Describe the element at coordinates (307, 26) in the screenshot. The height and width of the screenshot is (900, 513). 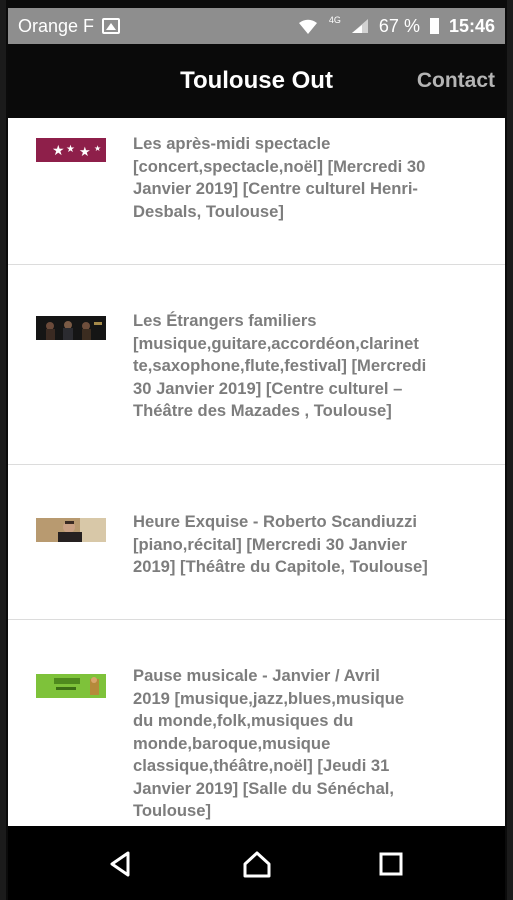
I see `wifi-icon` at that location.